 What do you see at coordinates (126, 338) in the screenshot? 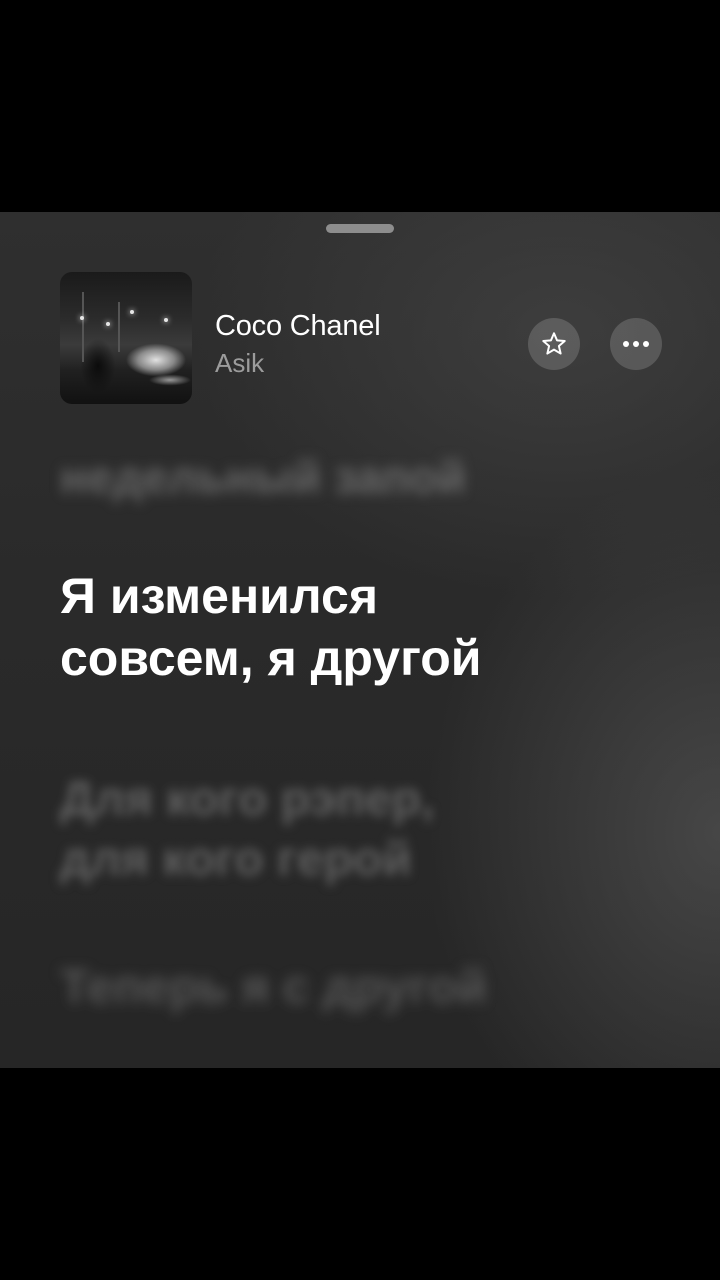
I see `album-artwork` at bounding box center [126, 338].